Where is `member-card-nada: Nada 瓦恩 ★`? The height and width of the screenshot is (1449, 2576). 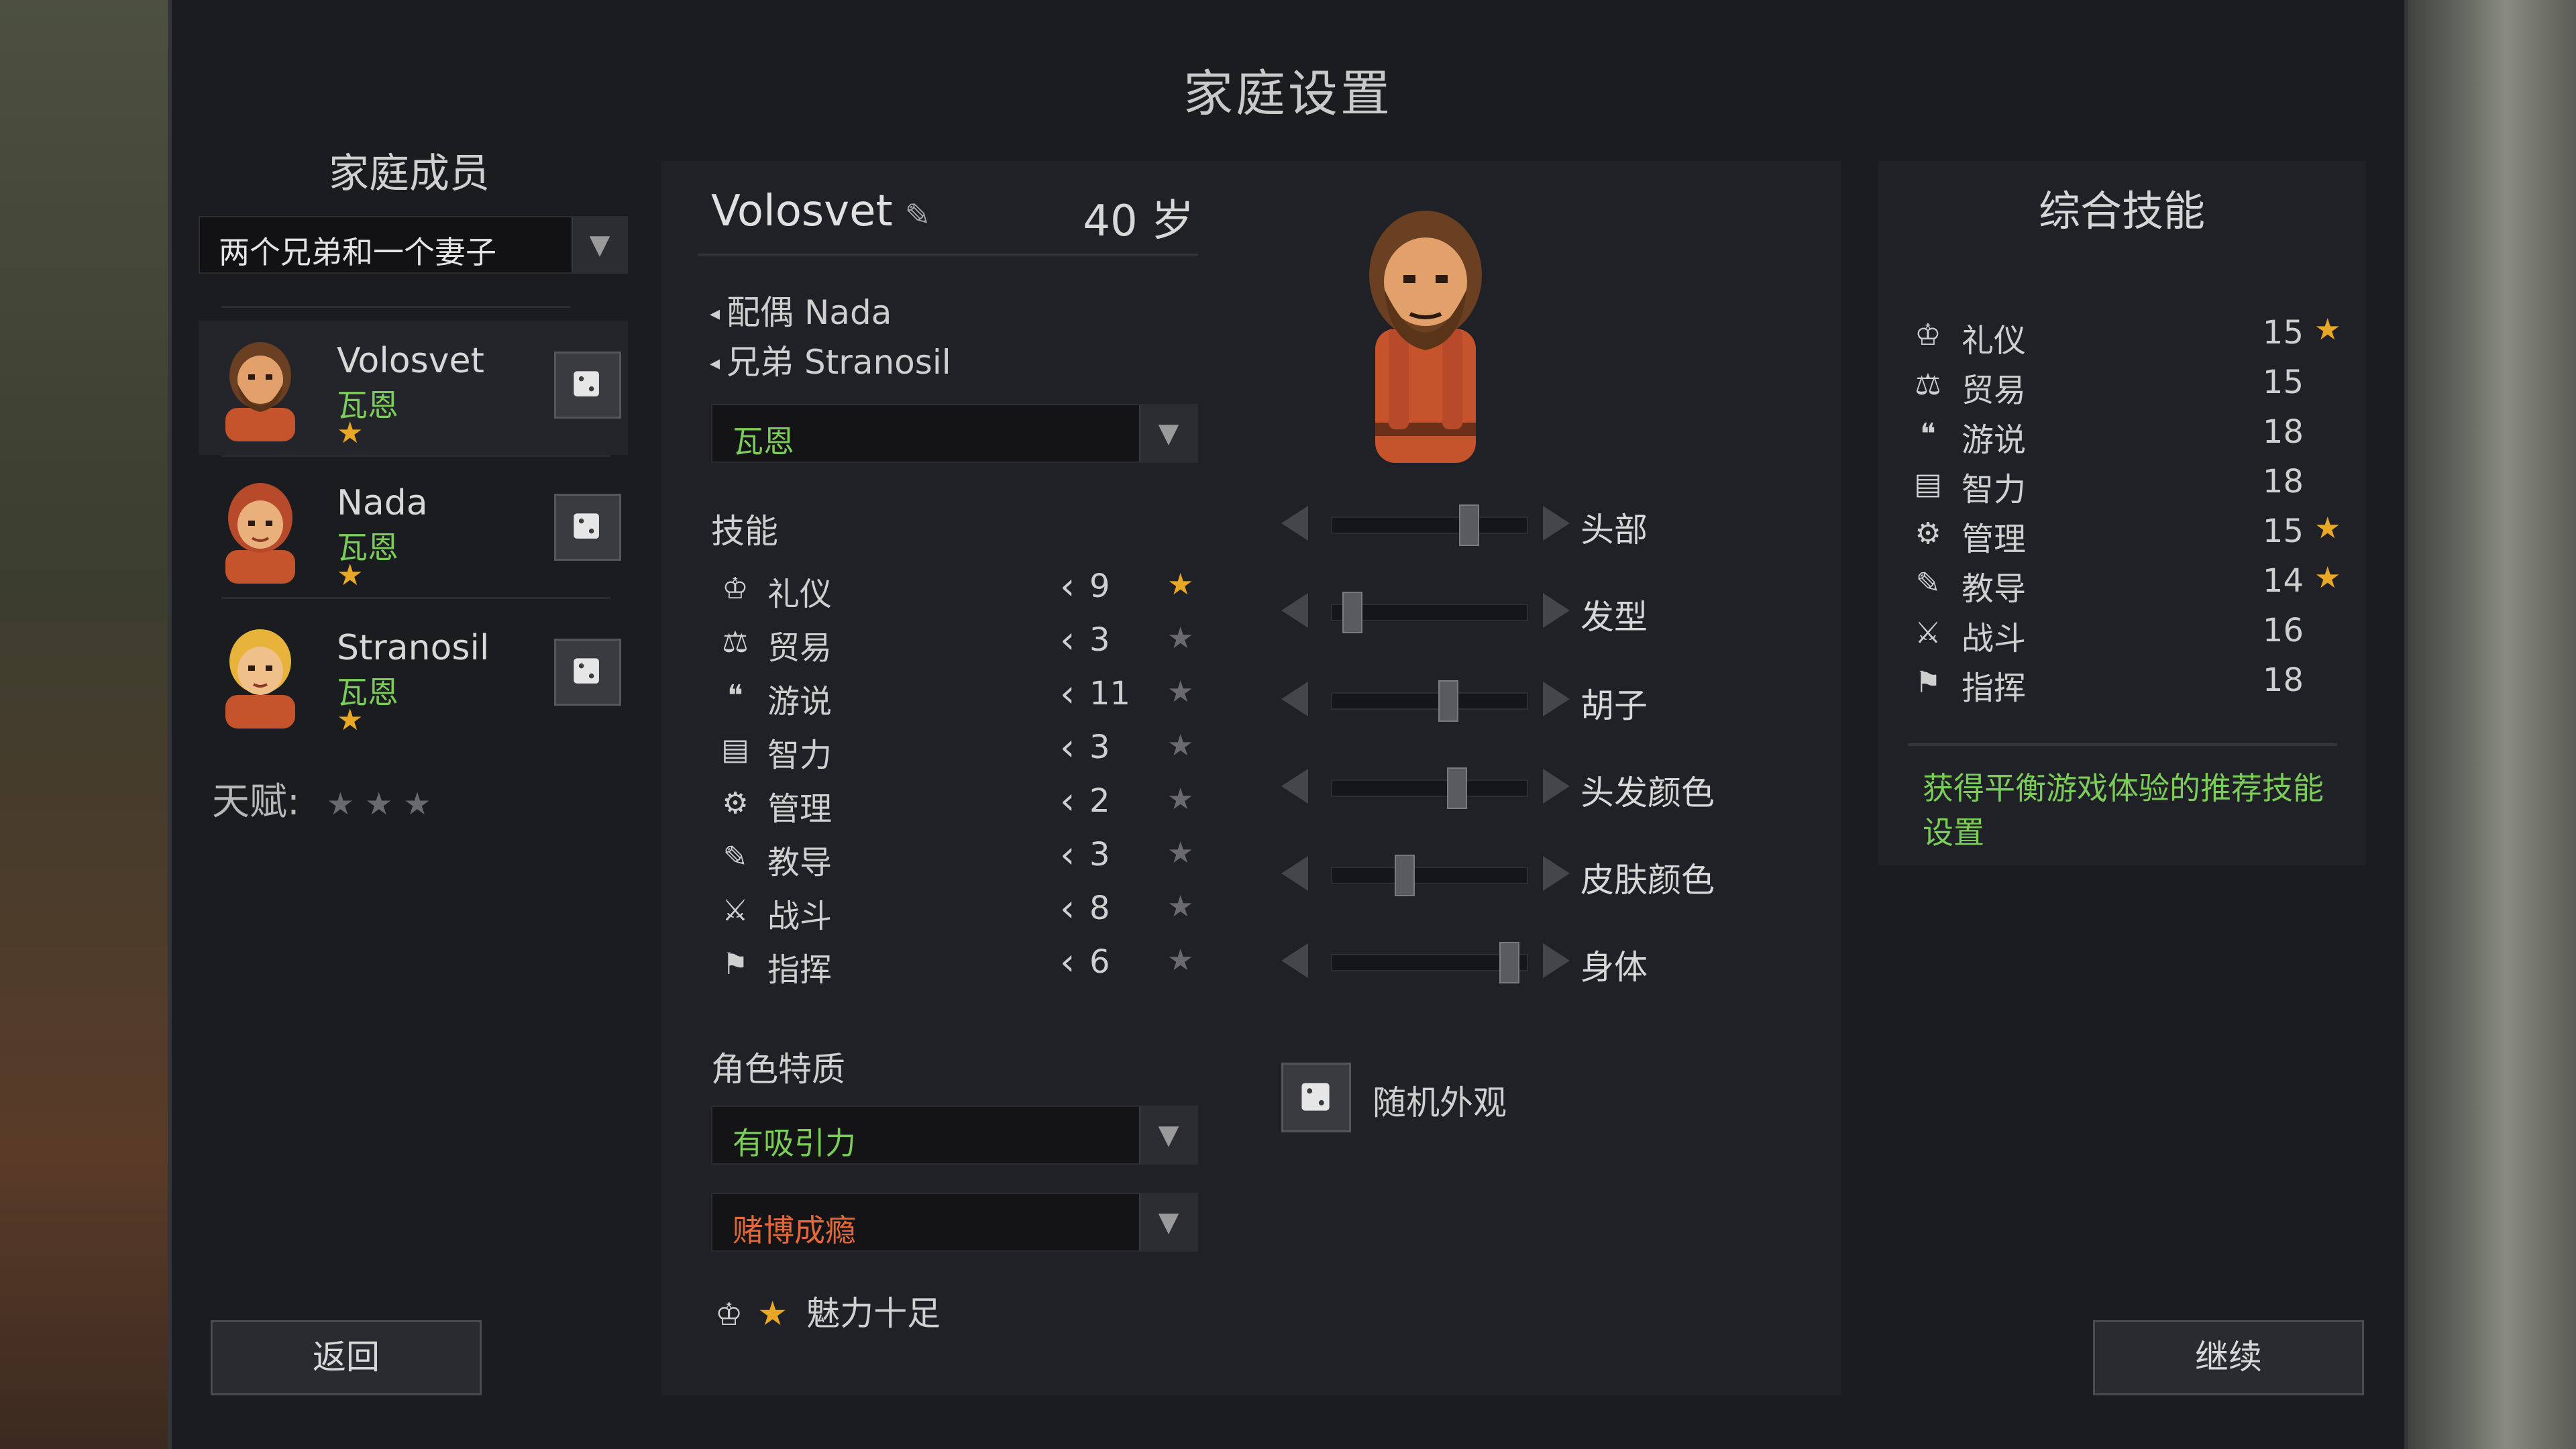 member-card-nada: Nada 瓦恩 ★ is located at coordinates (413, 530).